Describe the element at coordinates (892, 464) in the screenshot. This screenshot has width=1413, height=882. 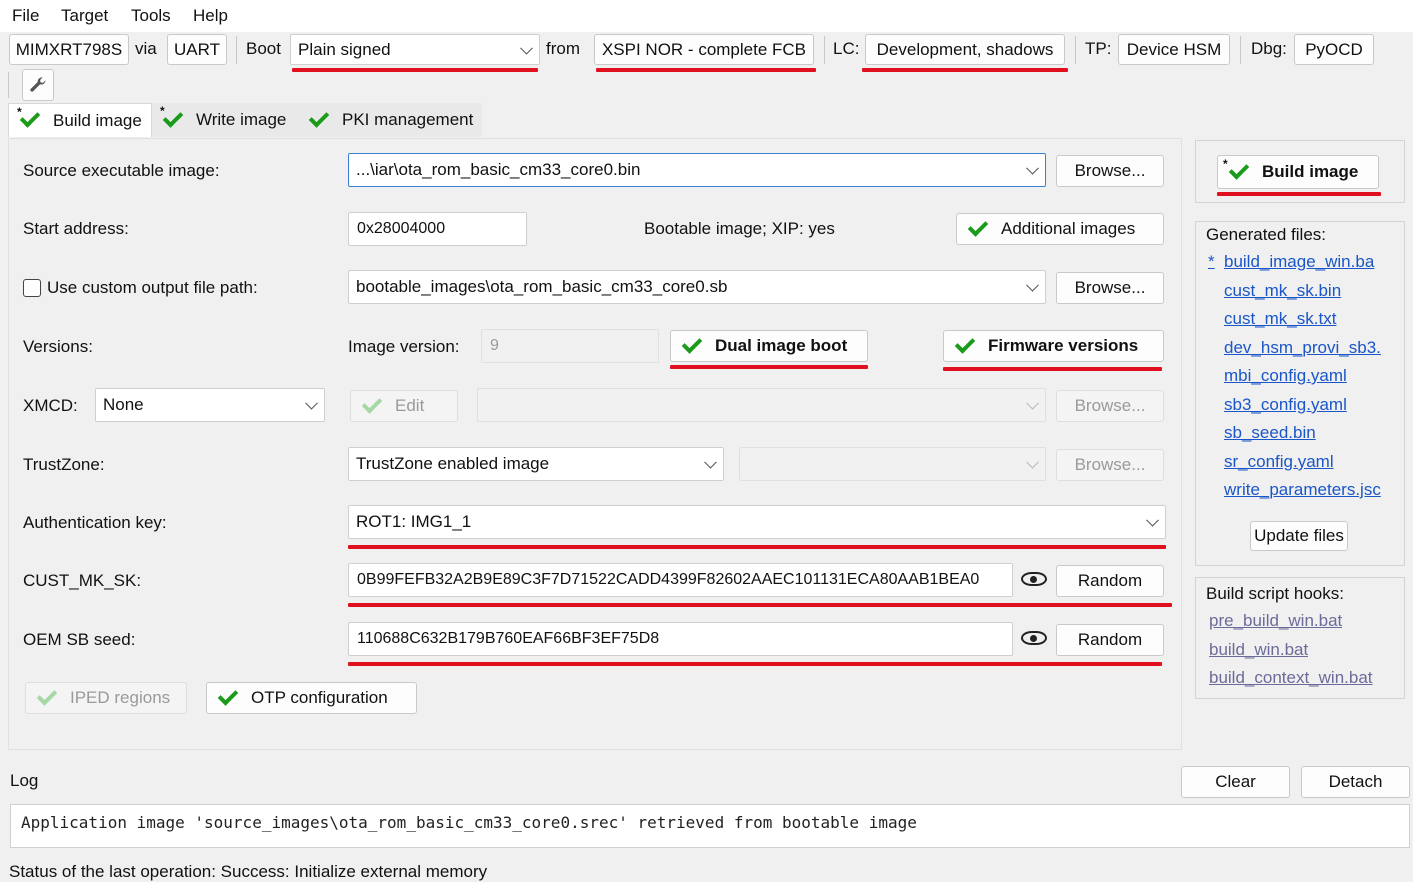
I see `trustzone-file-select` at that location.